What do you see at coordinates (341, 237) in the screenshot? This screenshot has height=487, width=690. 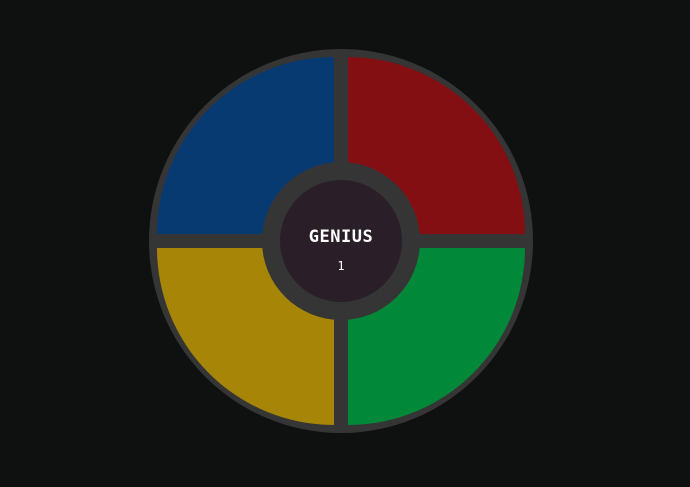 I see `game-title: GENIUS` at bounding box center [341, 237].